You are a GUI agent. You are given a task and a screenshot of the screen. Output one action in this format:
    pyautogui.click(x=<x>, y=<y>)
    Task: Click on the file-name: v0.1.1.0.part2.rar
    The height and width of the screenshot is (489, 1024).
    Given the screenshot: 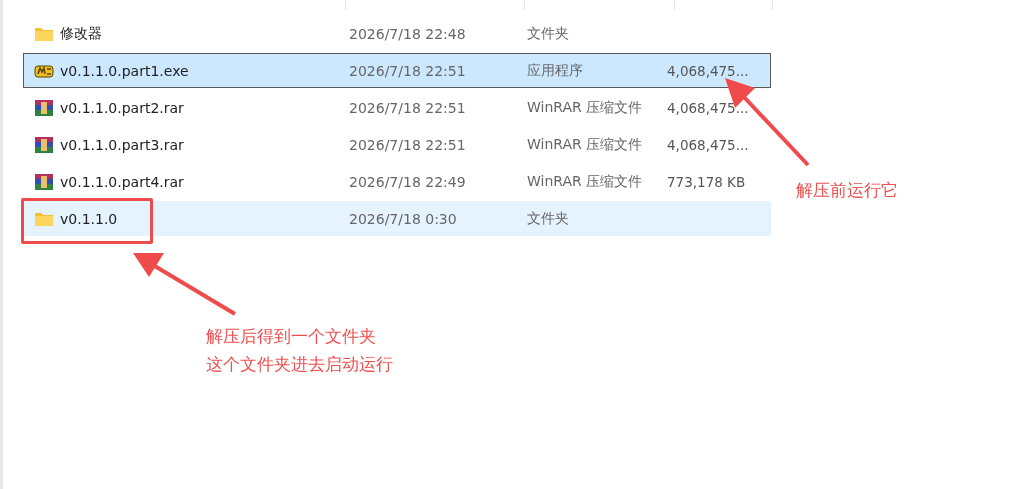 What is the action you would take?
    pyautogui.click(x=122, y=107)
    